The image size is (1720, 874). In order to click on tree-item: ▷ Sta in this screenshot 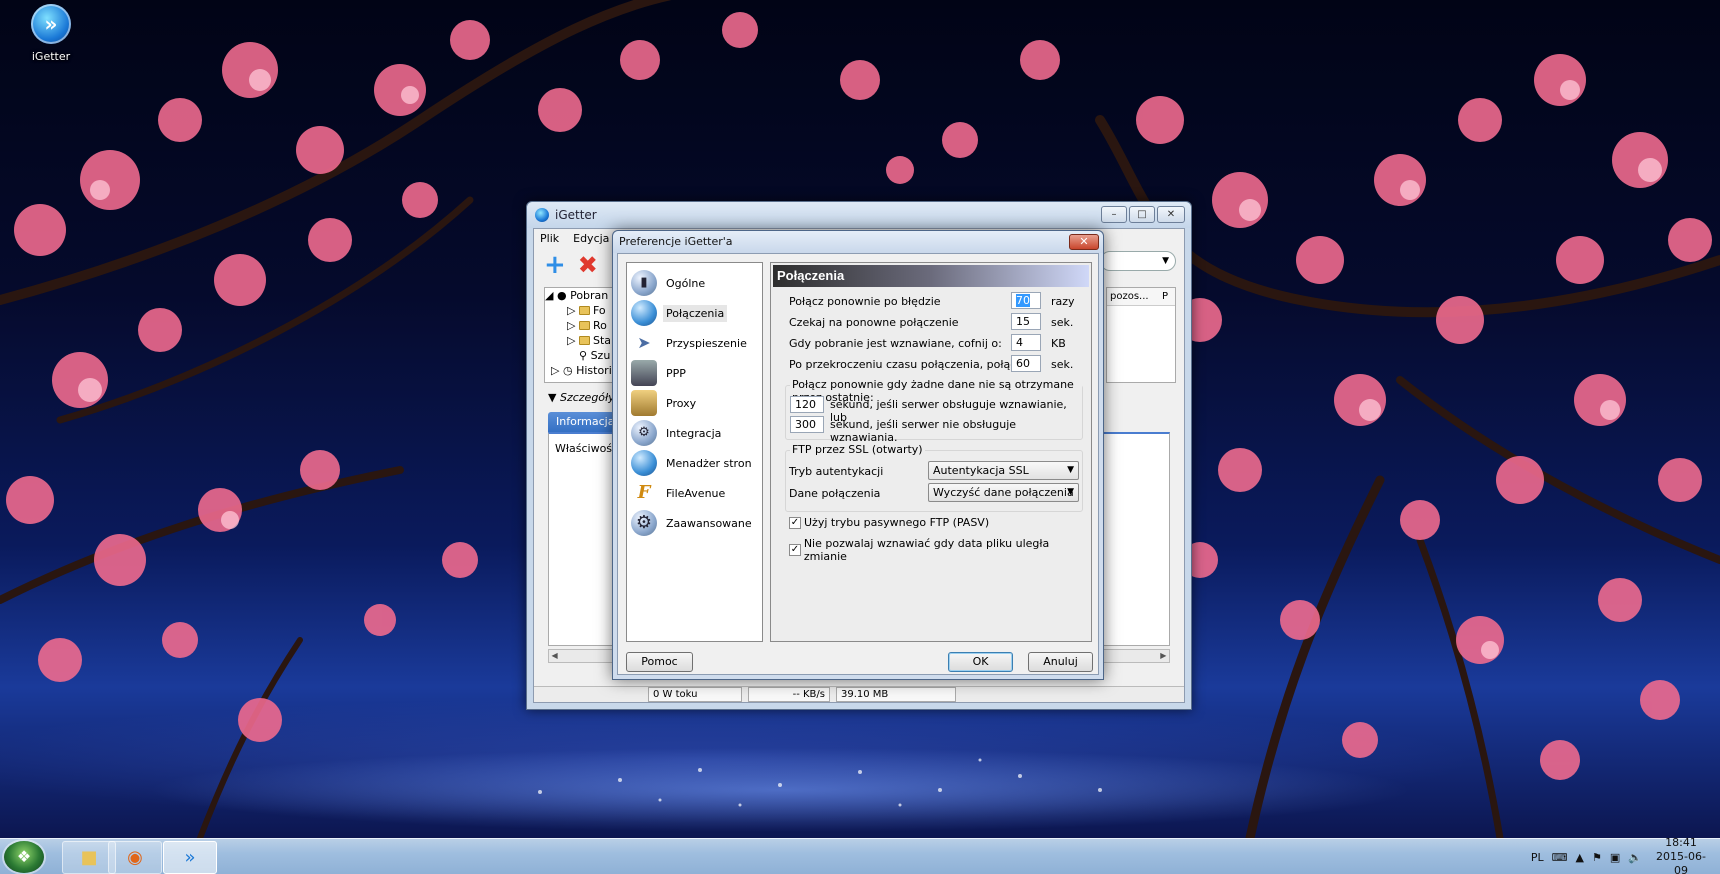, I will do `click(582, 340)`.